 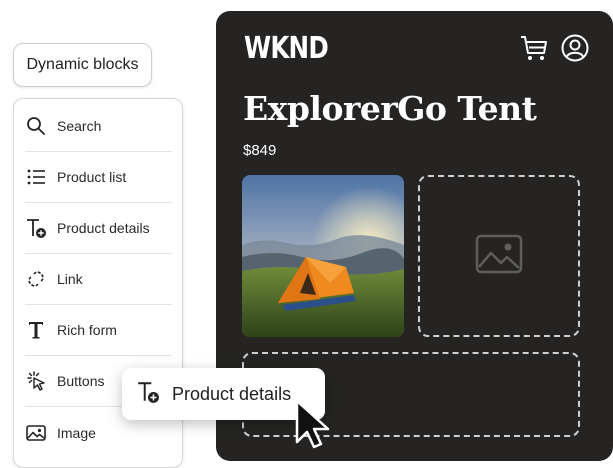 What do you see at coordinates (103, 228) in the screenshot?
I see `block-item-label: Product details` at bounding box center [103, 228].